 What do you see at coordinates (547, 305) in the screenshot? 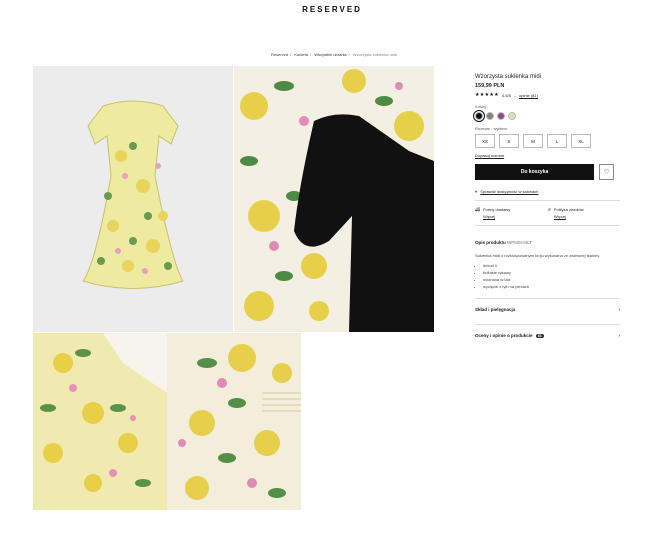
I see `care-accordion: Skład i pielęgnacja ›` at bounding box center [547, 305].